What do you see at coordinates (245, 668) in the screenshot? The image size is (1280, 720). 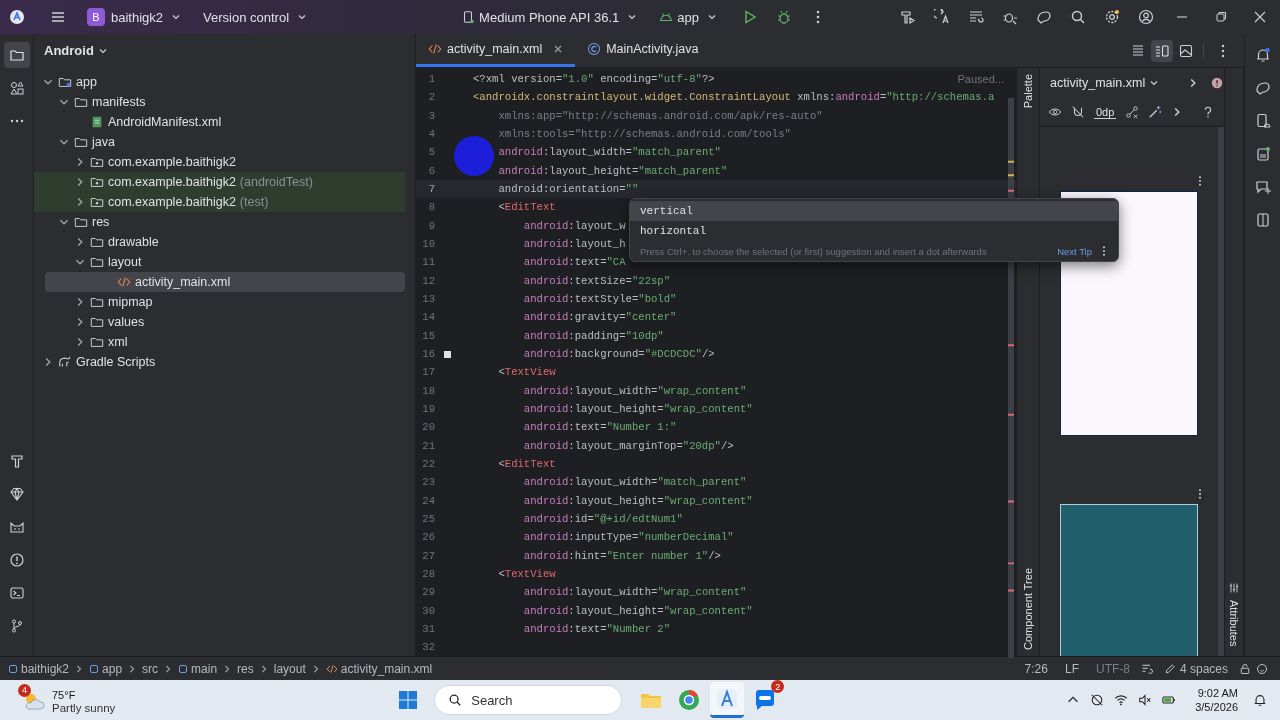 I see `breadcrumb-item: res` at bounding box center [245, 668].